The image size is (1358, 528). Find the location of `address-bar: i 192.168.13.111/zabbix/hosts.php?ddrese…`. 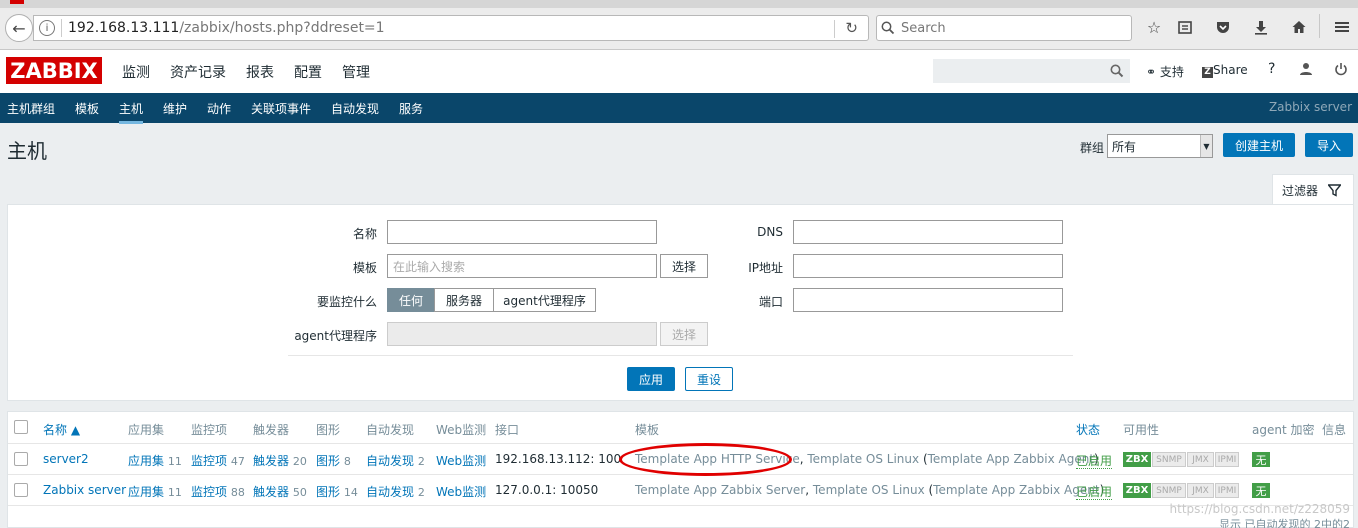

address-bar: i 192.168.13.111/zabbix/hosts.php?ddrese… is located at coordinates (451, 28).